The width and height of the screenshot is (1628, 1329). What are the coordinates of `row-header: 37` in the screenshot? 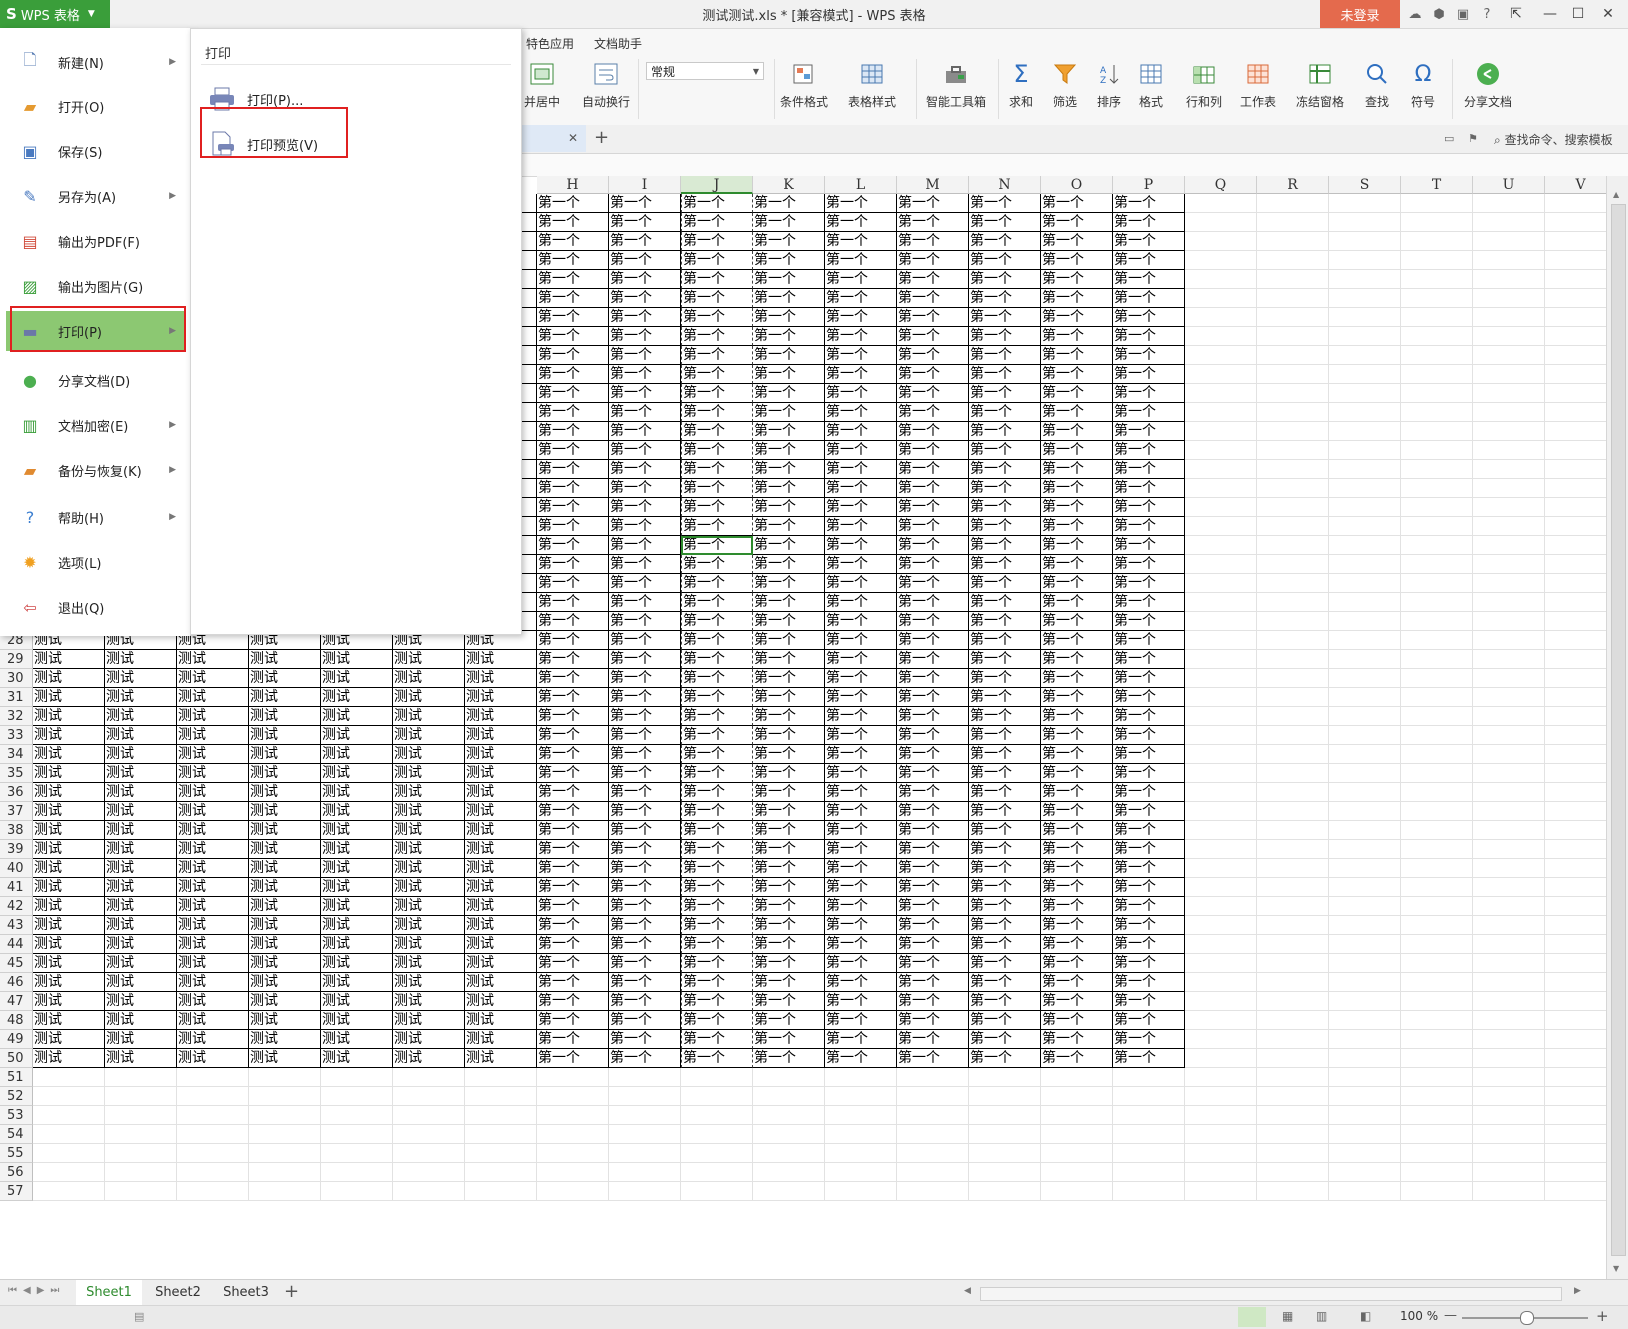 It's located at (16, 811).